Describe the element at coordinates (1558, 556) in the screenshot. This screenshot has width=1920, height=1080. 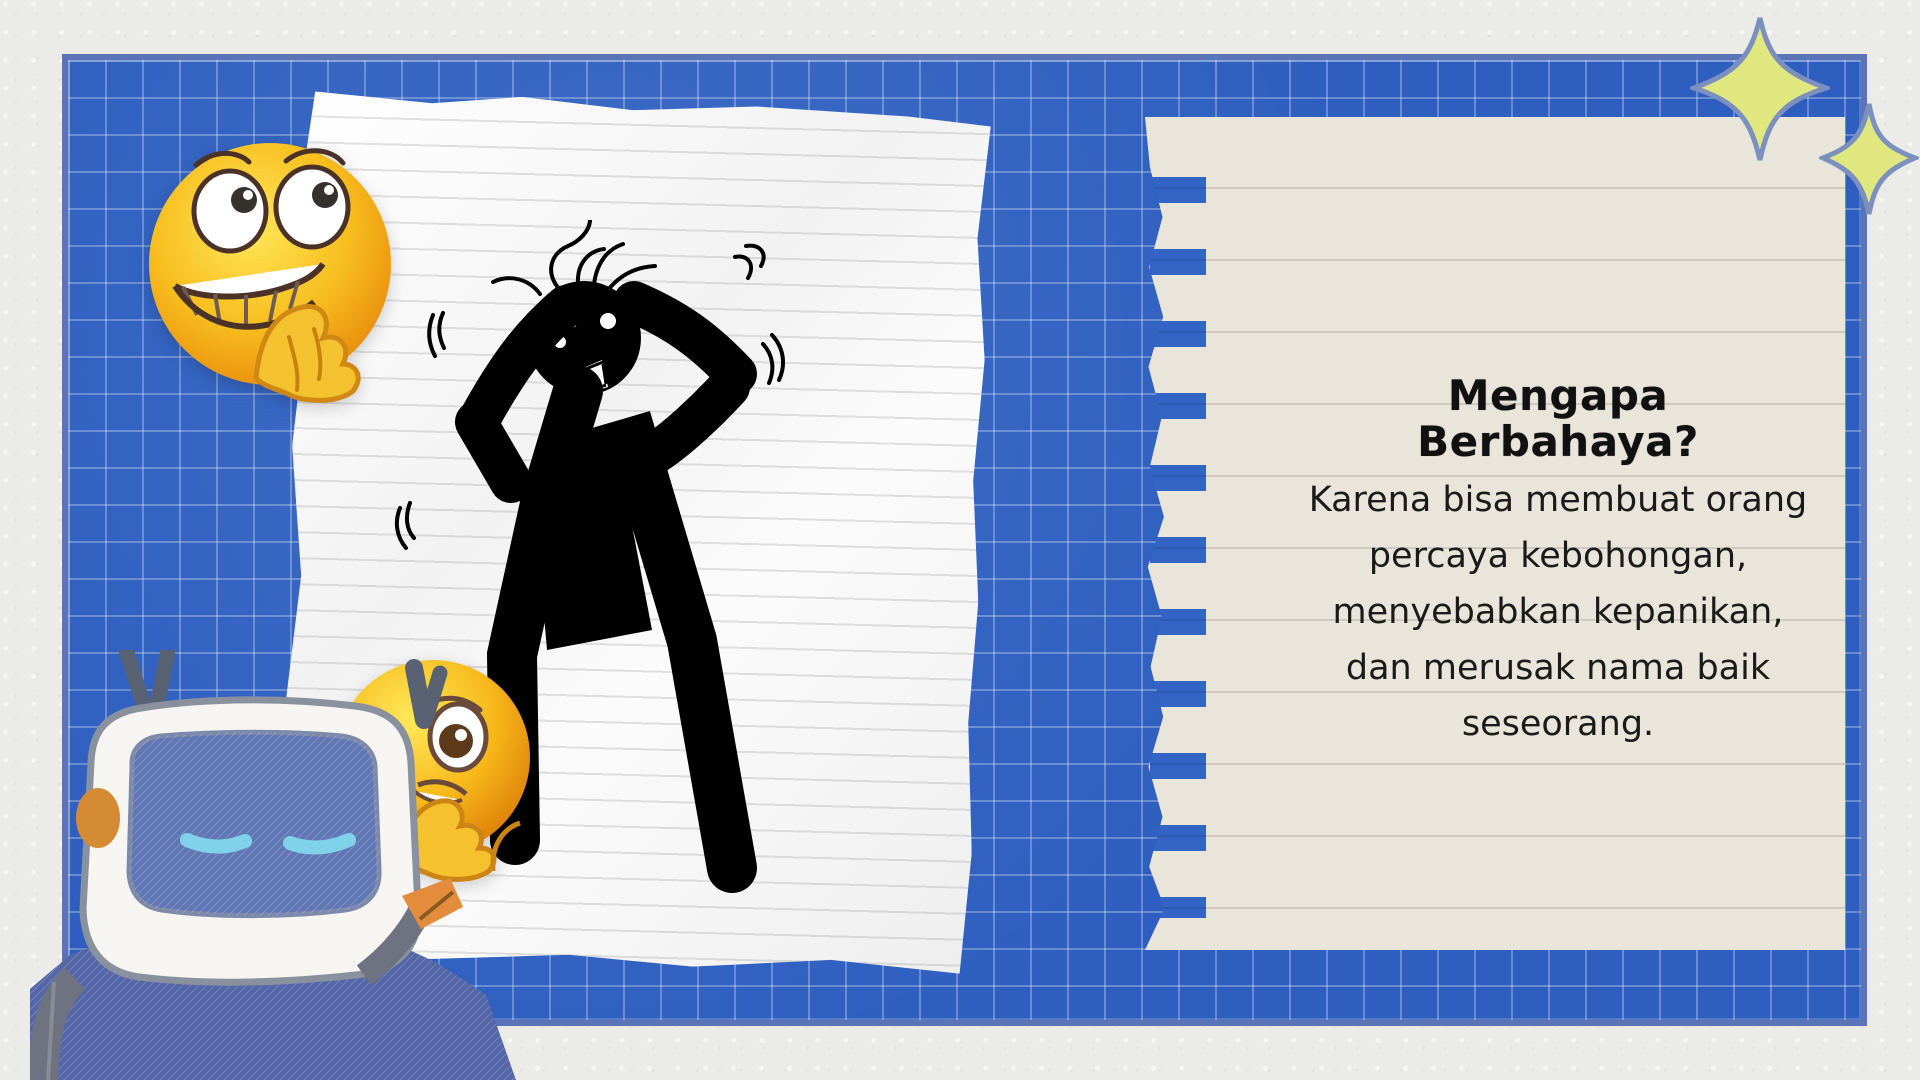
I see `description-line-2: percaya kebohongan,` at that location.